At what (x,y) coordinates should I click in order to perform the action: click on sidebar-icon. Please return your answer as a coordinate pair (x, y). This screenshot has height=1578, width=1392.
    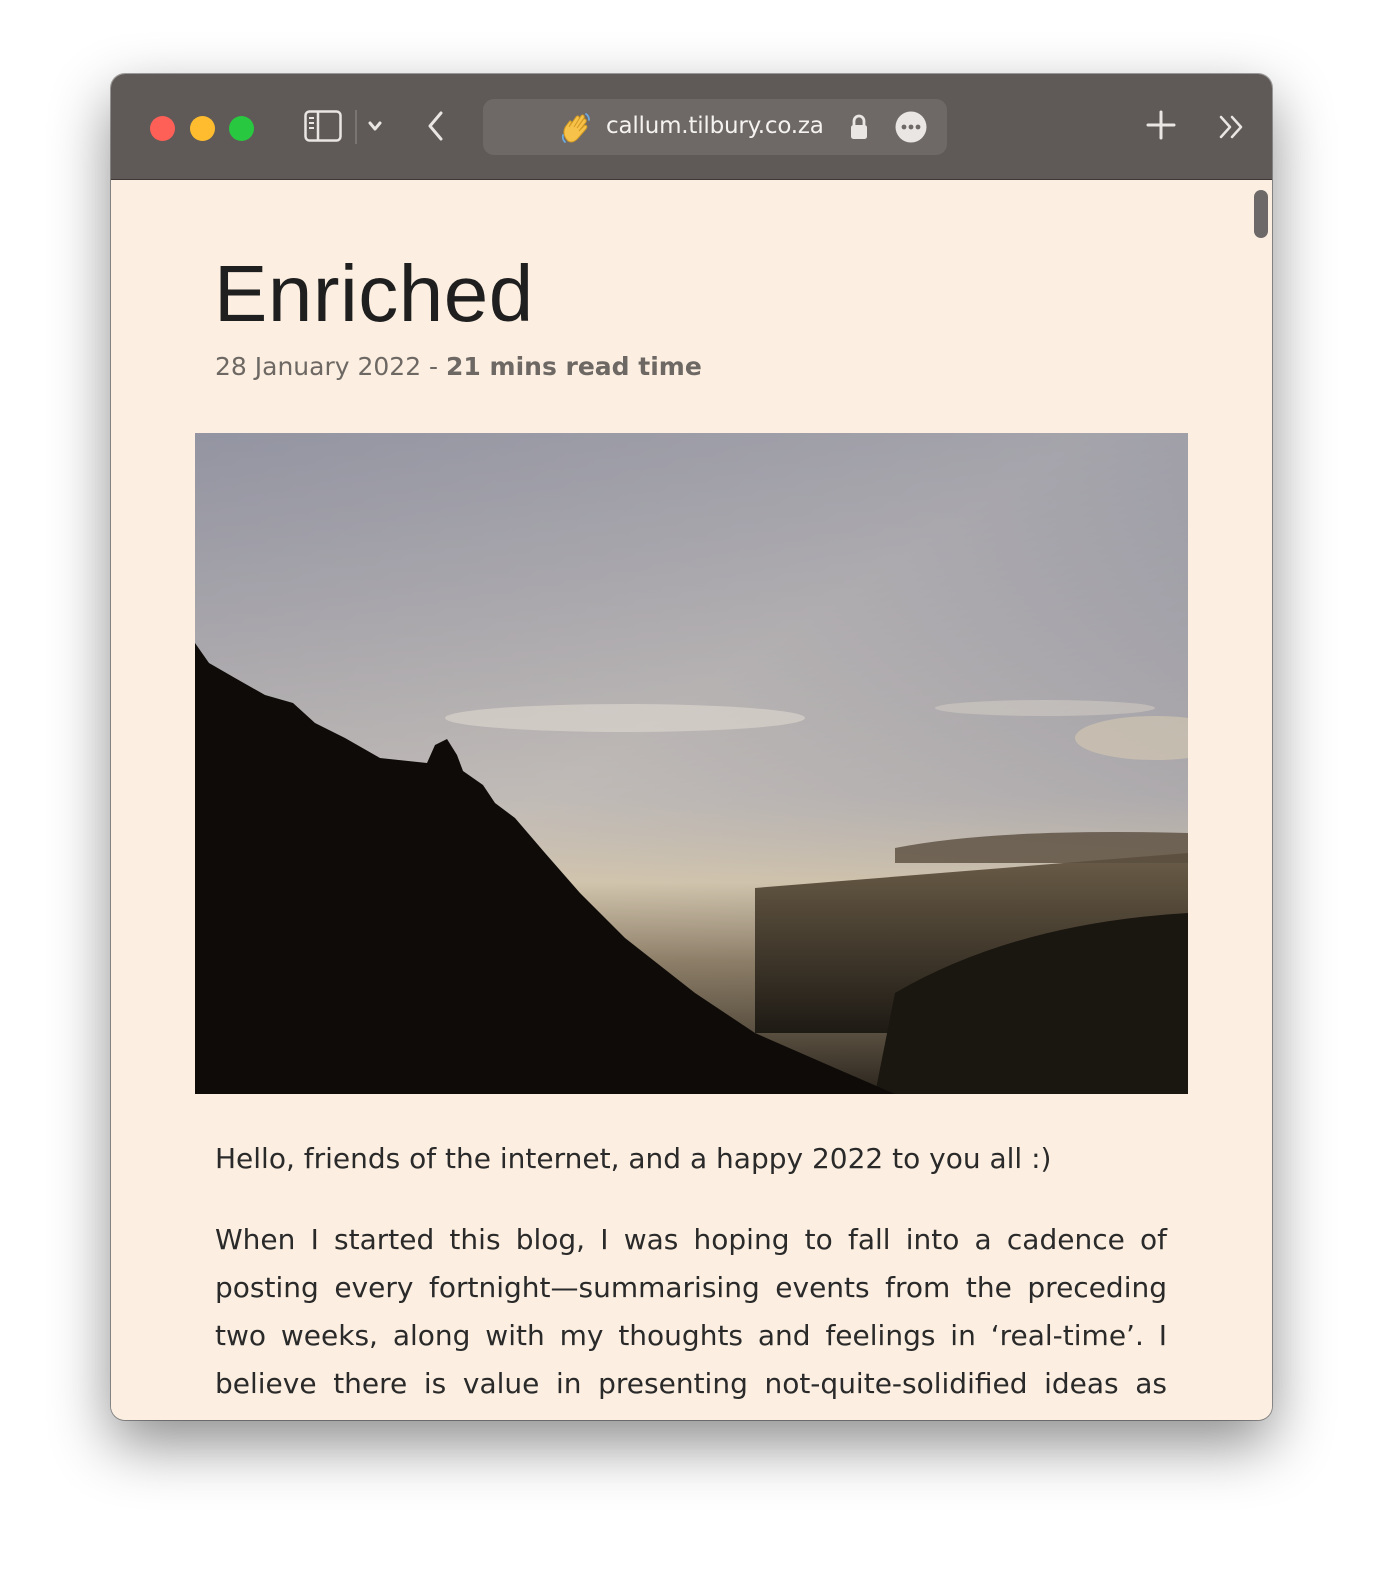
    Looking at the image, I should click on (323, 126).